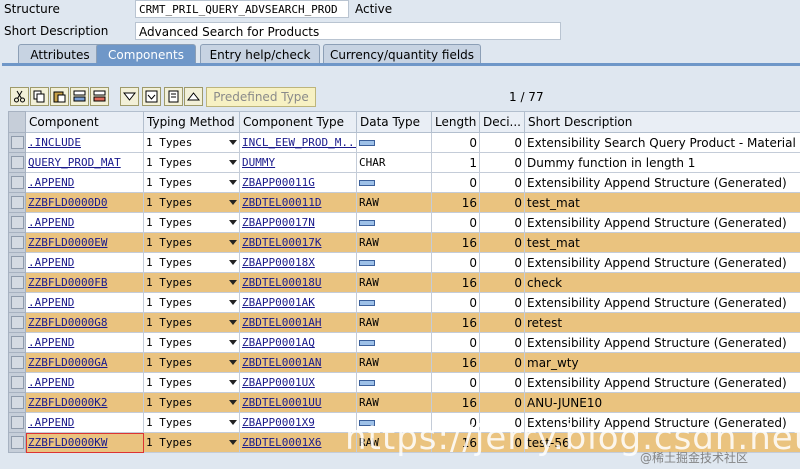  I want to click on component-type-cell: ZBDTEL0001AN, so click(298, 362).